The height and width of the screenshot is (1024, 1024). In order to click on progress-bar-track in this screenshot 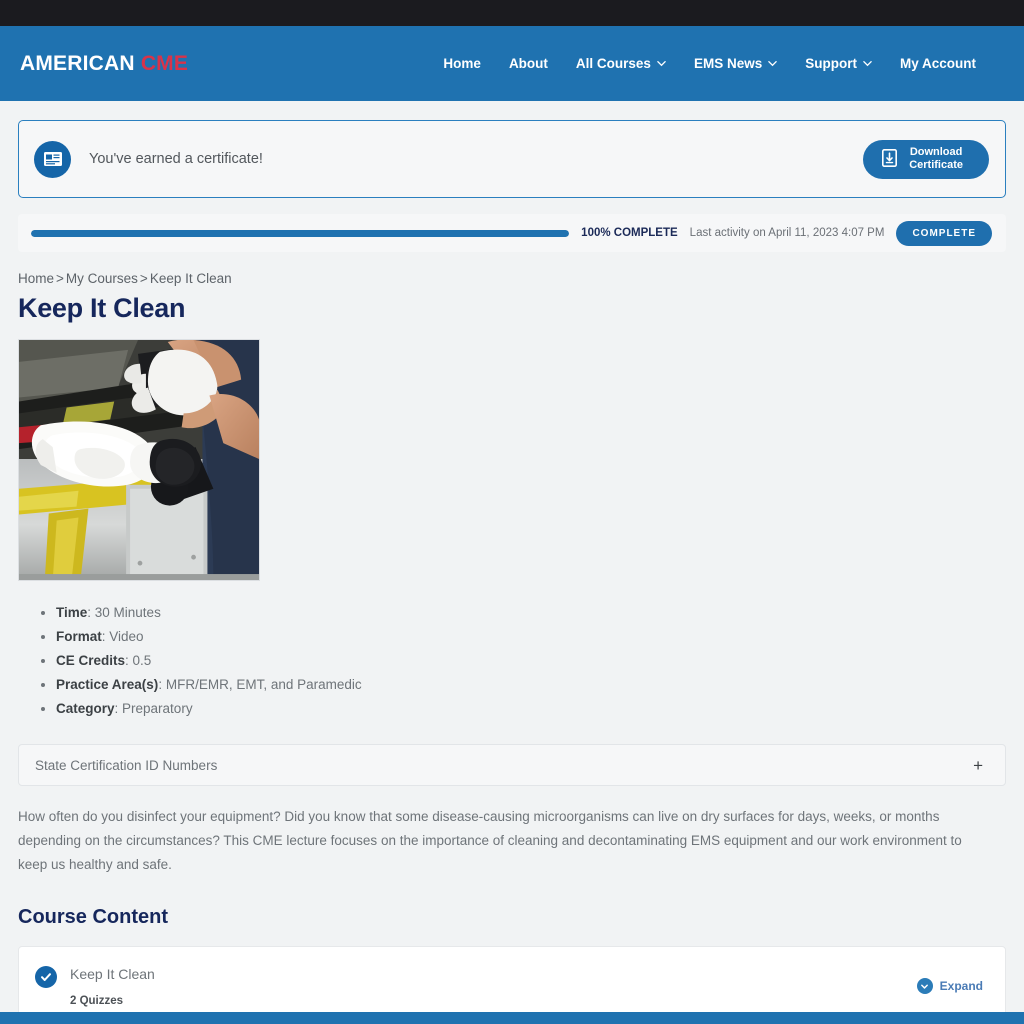, I will do `click(300, 233)`.